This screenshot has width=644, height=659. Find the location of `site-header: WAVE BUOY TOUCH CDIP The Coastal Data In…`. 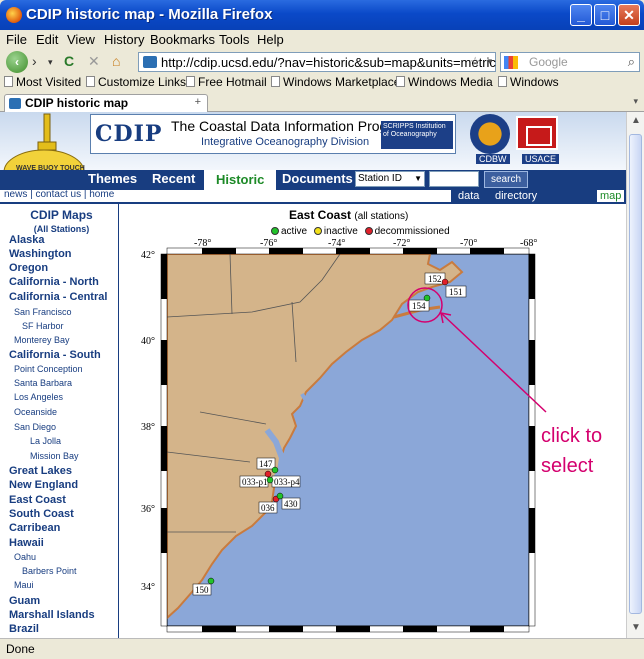

site-header: WAVE BUOY TOUCH CDIP The Coastal Data In… is located at coordinates (313, 153).